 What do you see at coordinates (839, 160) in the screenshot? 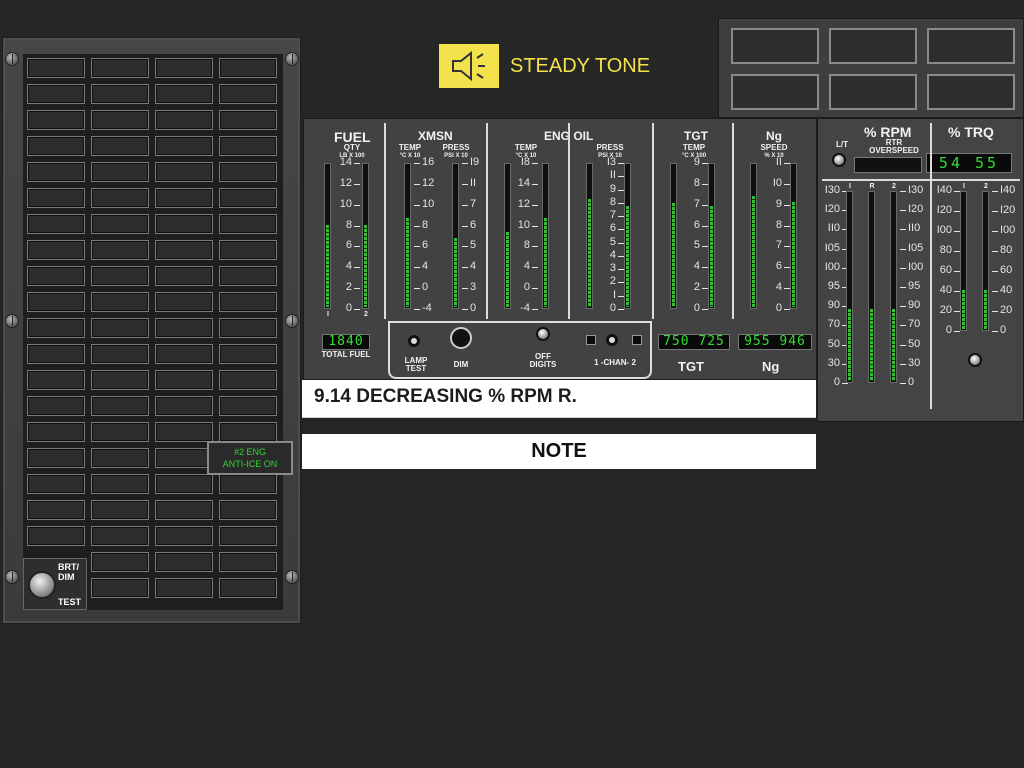
I see `lt-button` at bounding box center [839, 160].